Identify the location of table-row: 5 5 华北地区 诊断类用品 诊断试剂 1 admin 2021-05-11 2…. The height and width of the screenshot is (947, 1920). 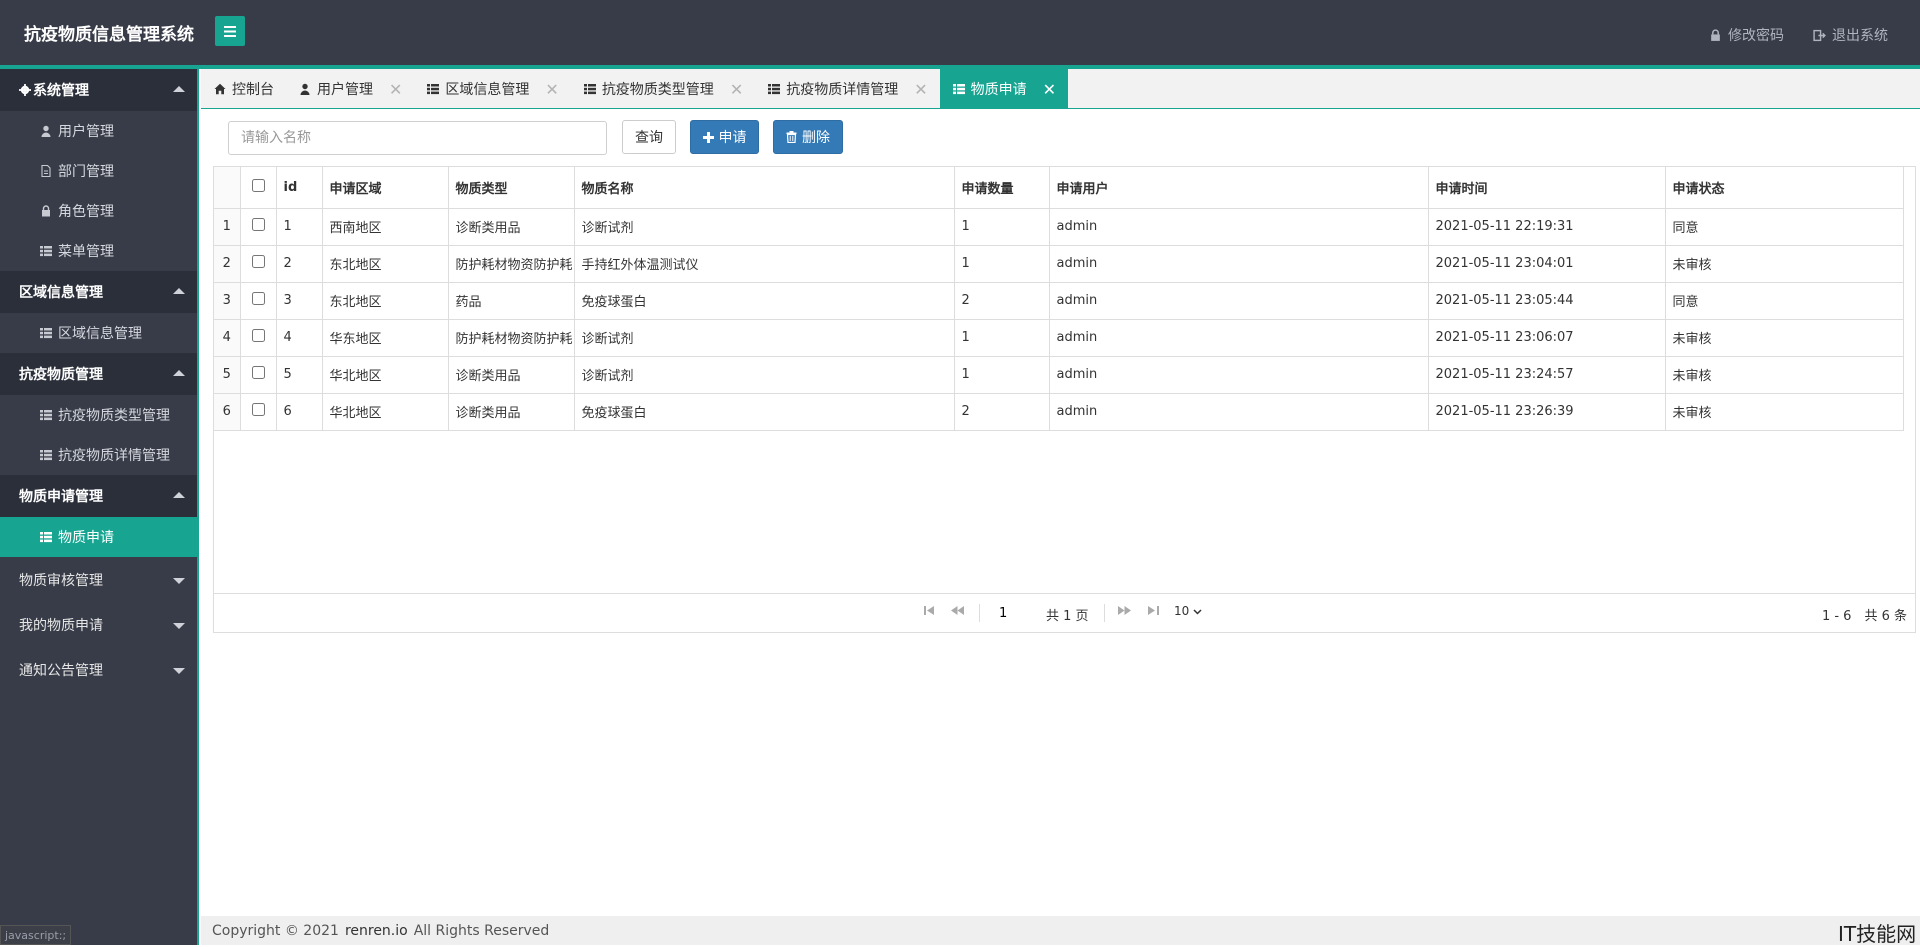
(1059, 375).